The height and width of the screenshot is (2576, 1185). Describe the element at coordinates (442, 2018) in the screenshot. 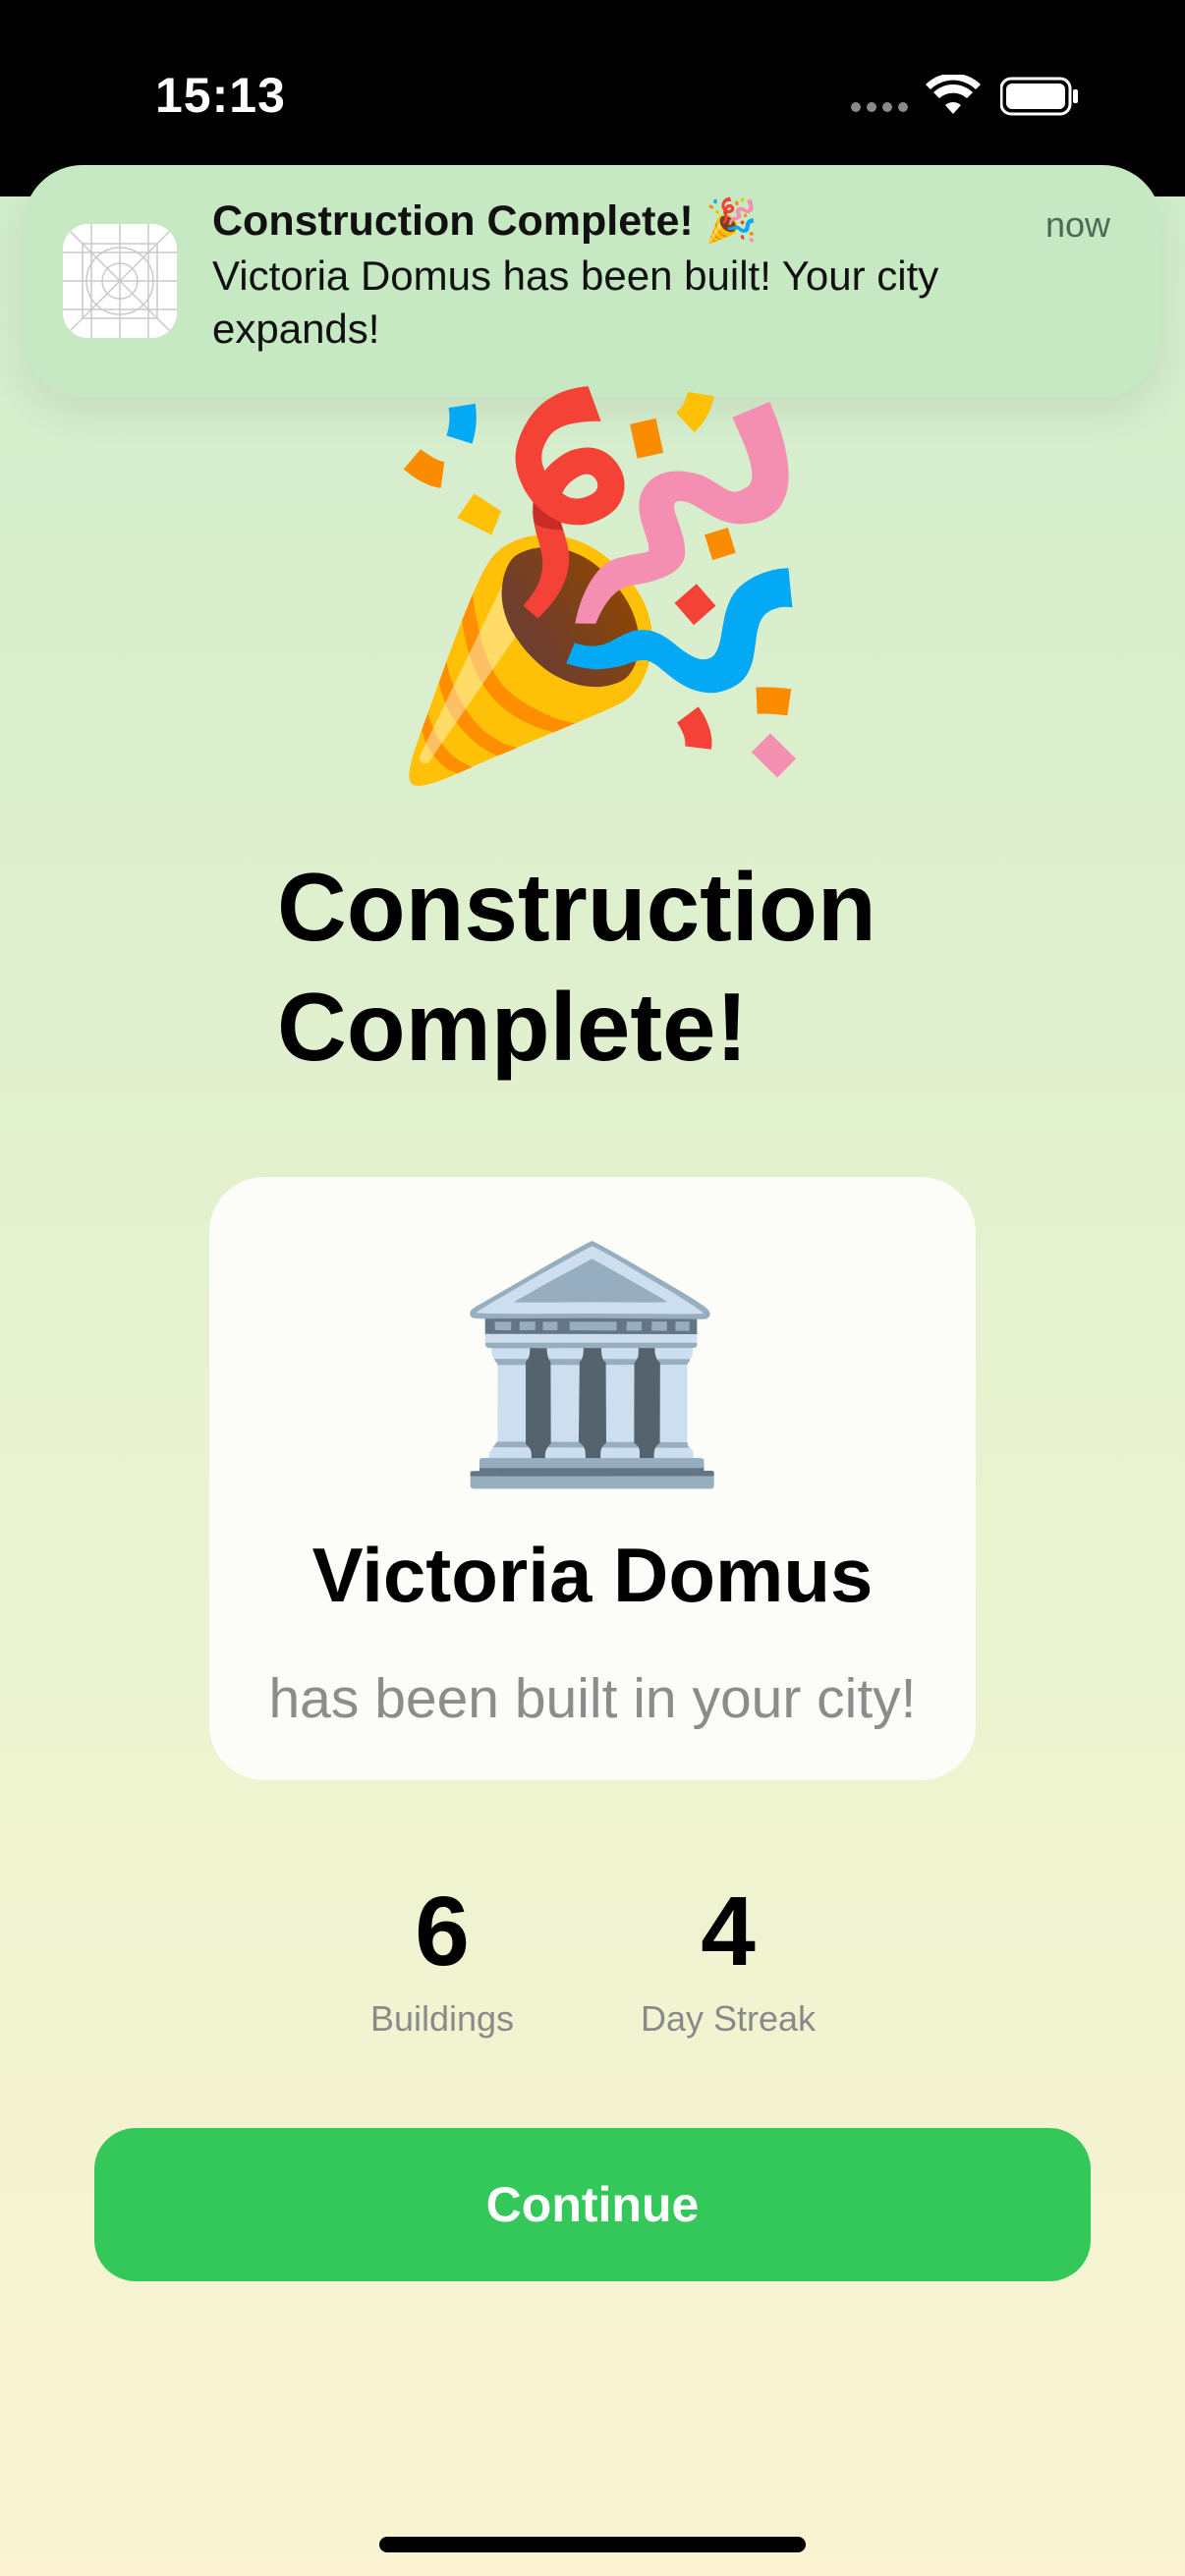

I see `stat-label: Buildings` at that location.